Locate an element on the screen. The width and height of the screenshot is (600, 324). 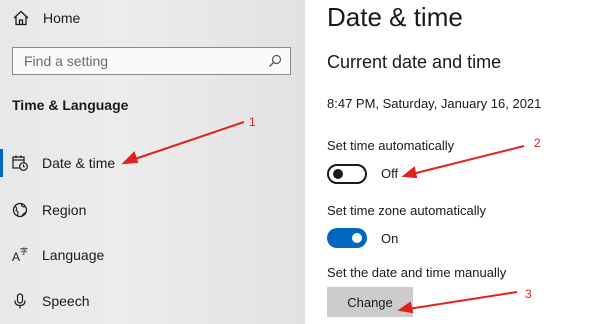
search-icon is located at coordinates (275, 61).